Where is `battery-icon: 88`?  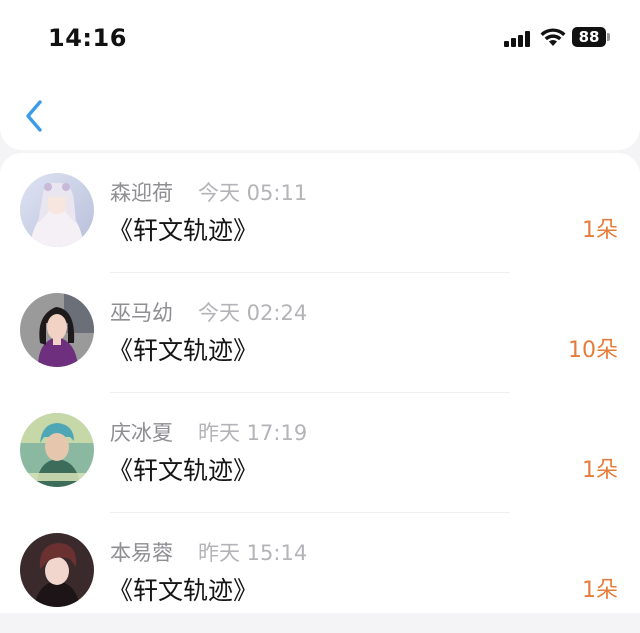
battery-icon: 88 is located at coordinates (589, 37).